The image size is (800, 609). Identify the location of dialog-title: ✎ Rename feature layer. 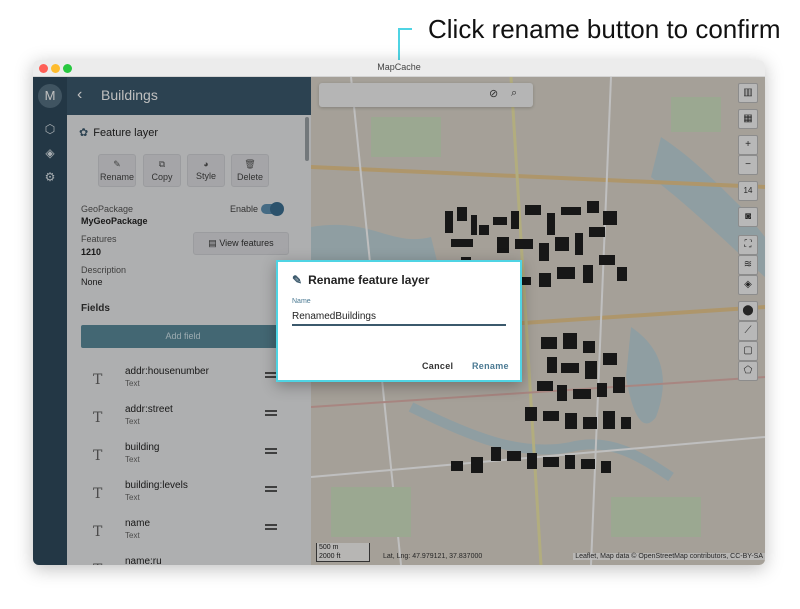
(360, 280).